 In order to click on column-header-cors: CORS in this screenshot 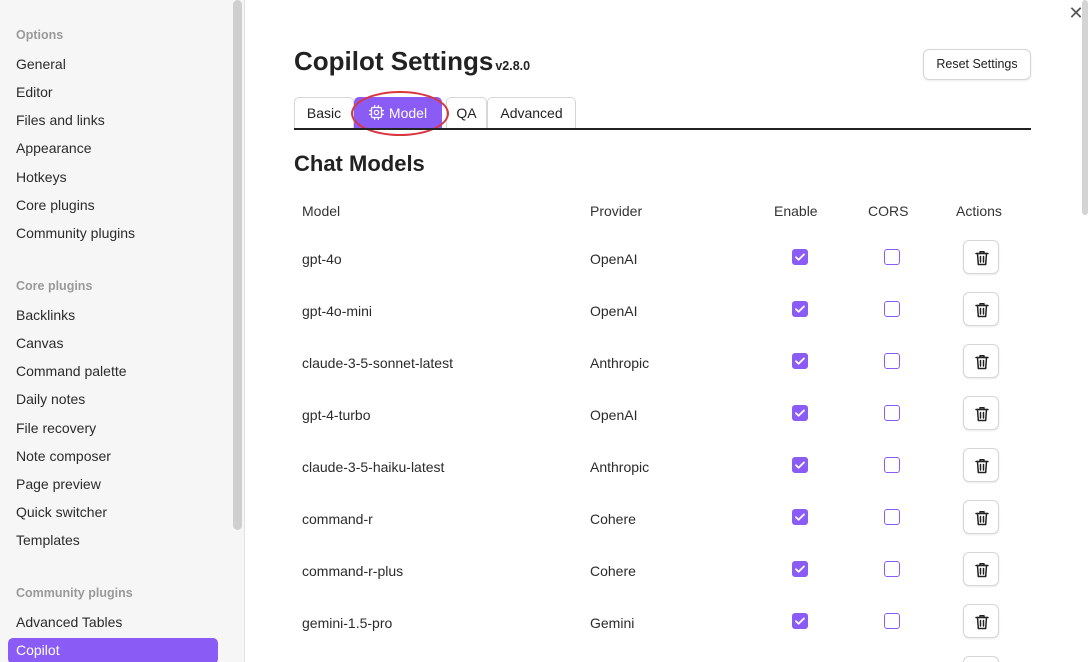, I will do `click(888, 211)`.